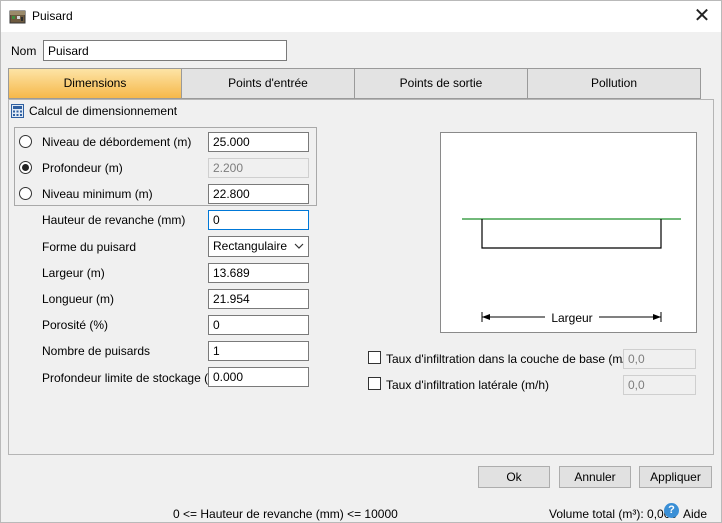 This screenshot has width=722, height=523. I want to click on radio-niveau-minimum, so click(25, 193).